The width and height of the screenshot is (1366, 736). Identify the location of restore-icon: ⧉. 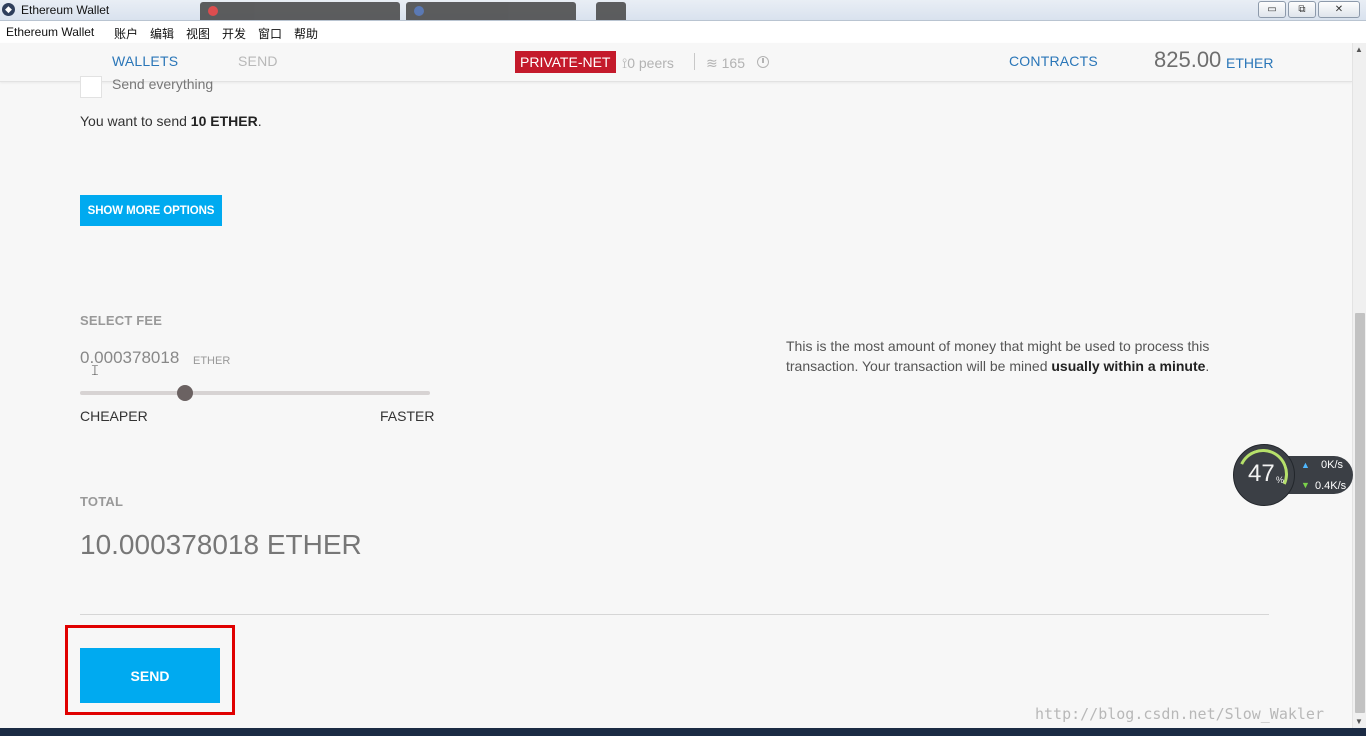
(1302, 9).